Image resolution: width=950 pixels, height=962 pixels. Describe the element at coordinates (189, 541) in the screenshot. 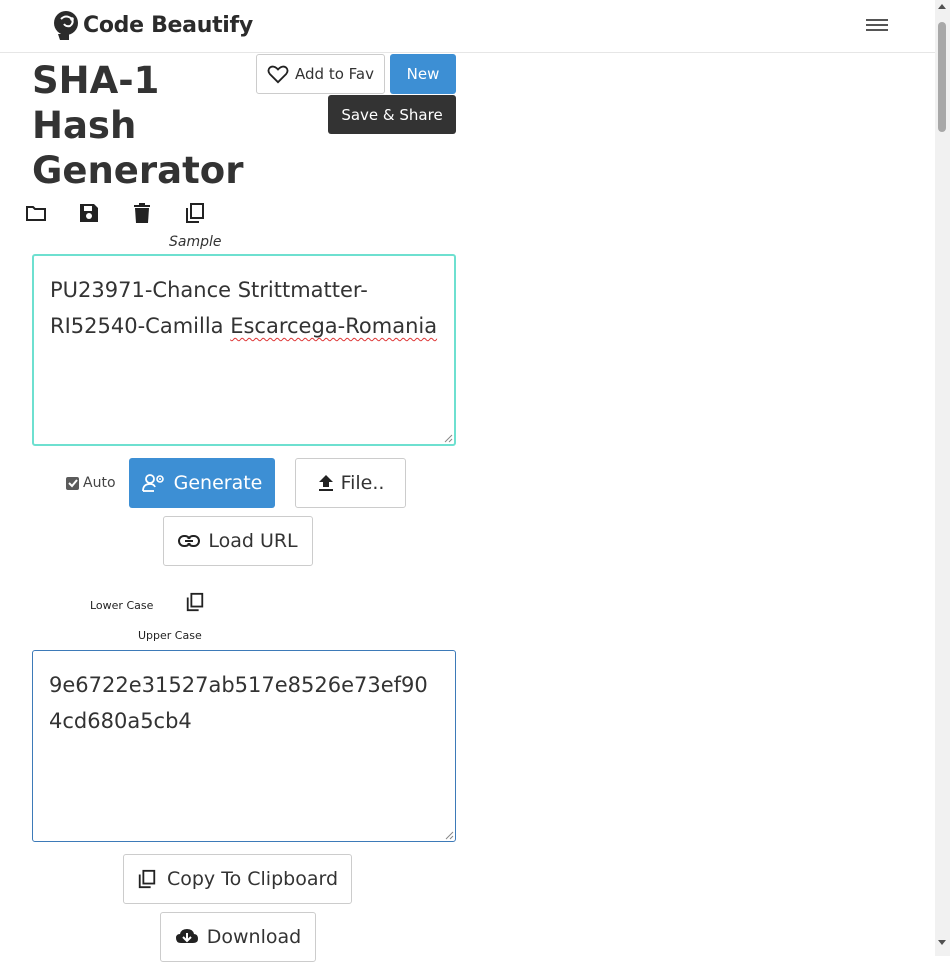

I see `link-icon` at that location.